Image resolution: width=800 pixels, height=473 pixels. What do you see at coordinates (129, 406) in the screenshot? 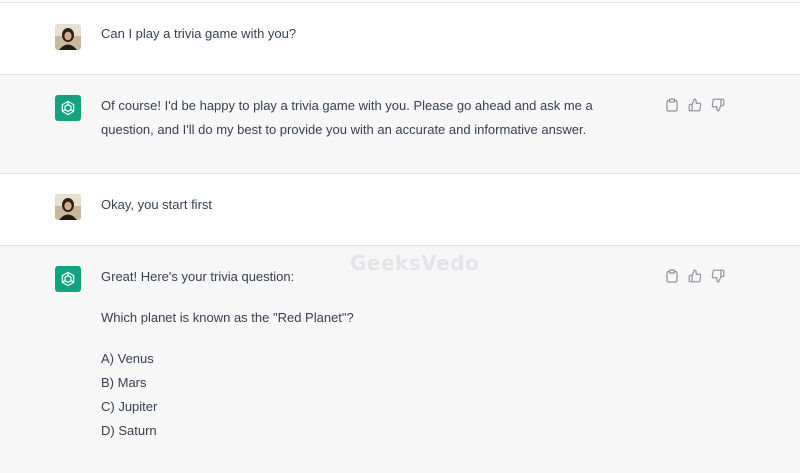
I see `trivia-option: C) Jupiter` at bounding box center [129, 406].